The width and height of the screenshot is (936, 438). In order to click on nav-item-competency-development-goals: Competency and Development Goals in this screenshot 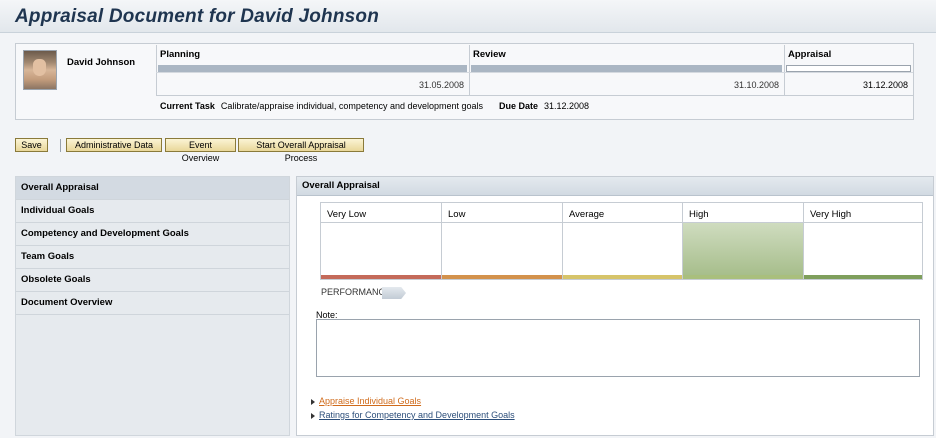, I will do `click(152, 234)`.